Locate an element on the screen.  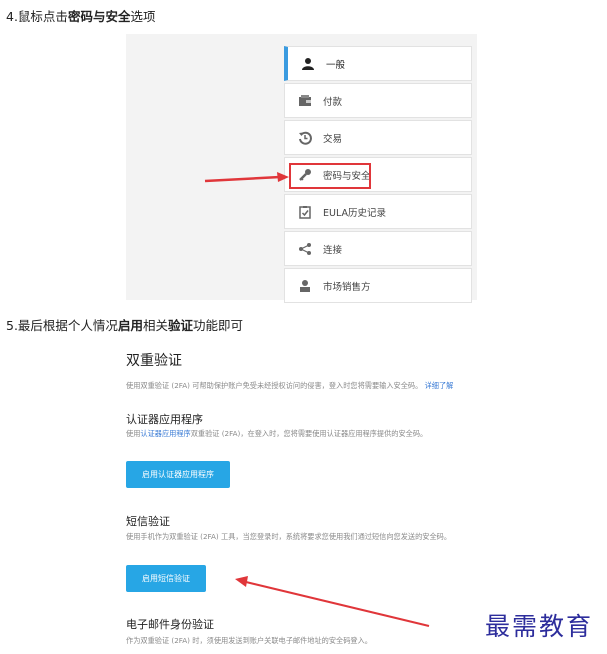
learn-more-link: 详细了解 is located at coordinates (439, 385).